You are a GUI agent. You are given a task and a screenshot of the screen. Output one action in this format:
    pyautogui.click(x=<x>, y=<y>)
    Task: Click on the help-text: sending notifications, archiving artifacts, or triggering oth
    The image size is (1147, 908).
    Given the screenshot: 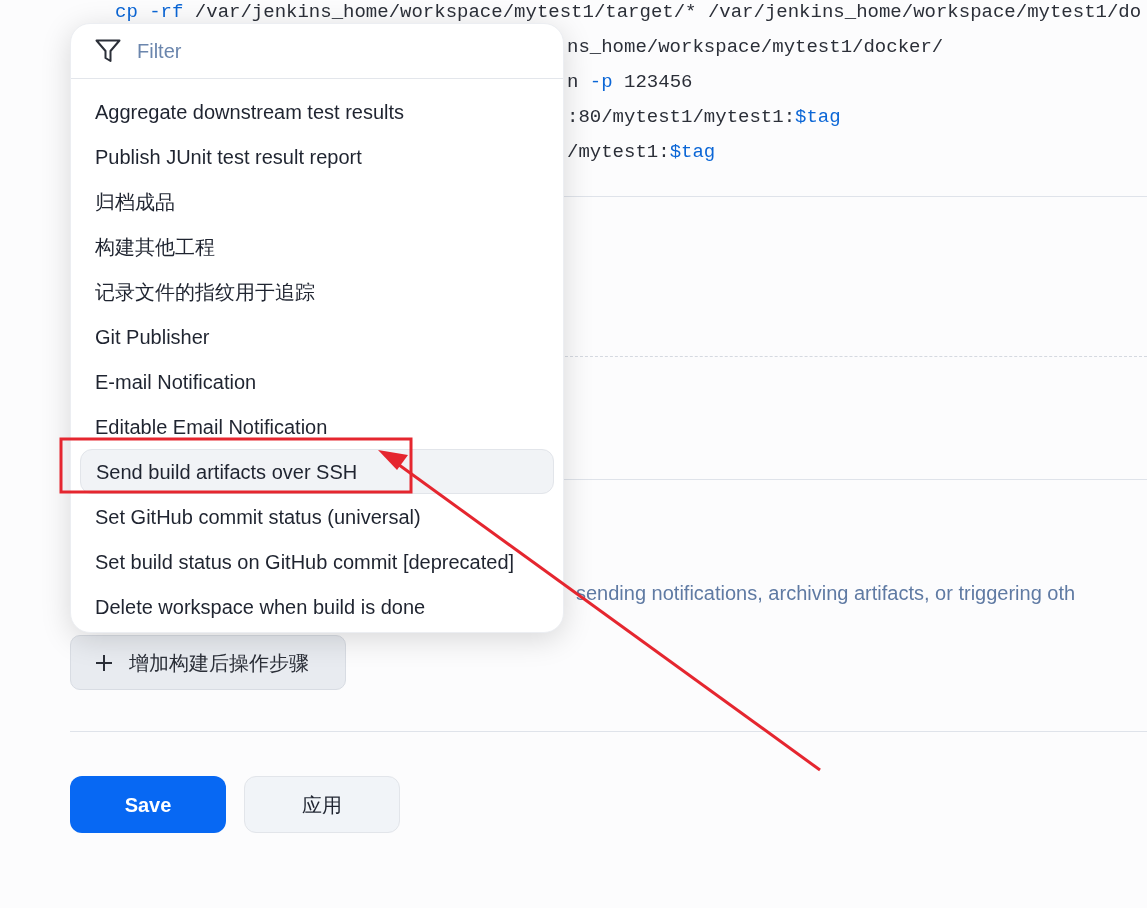 What is the action you would take?
    pyautogui.click(x=826, y=593)
    